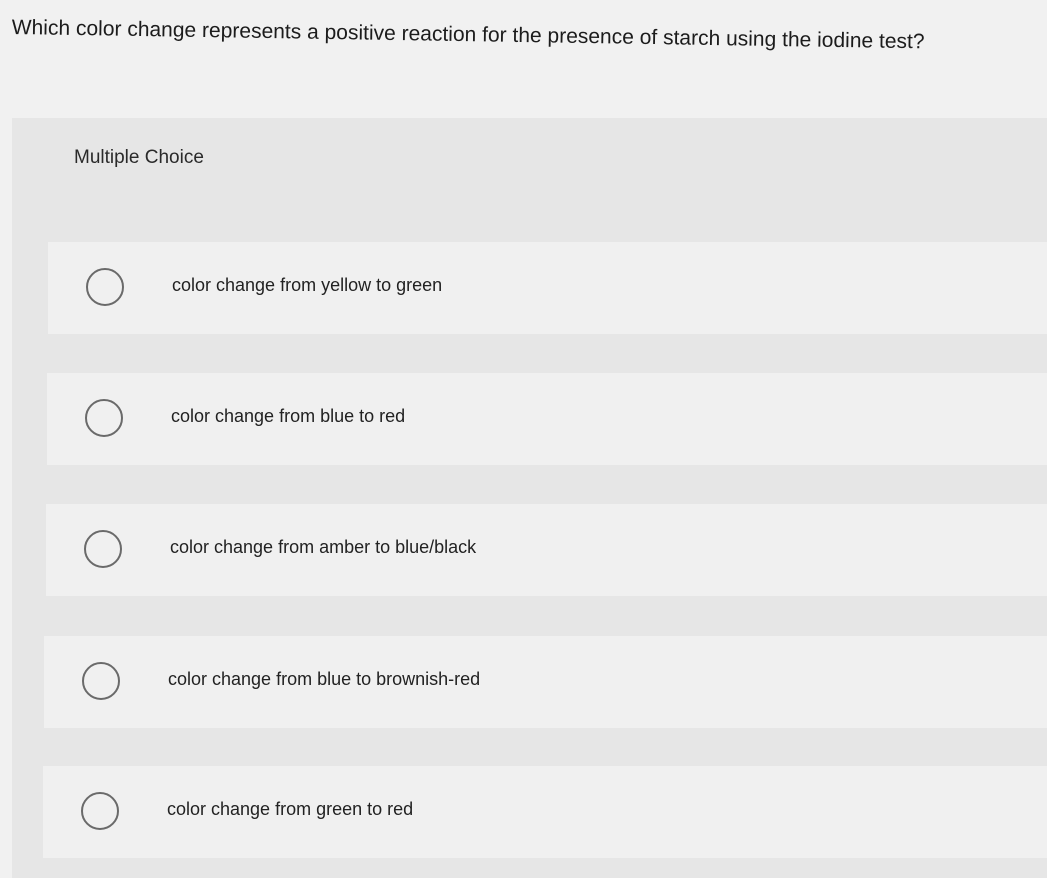  What do you see at coordinates (307, 285) in the screenshot?
I see `choice-label: color change from yellow to green` at bounding box center [307, 285].